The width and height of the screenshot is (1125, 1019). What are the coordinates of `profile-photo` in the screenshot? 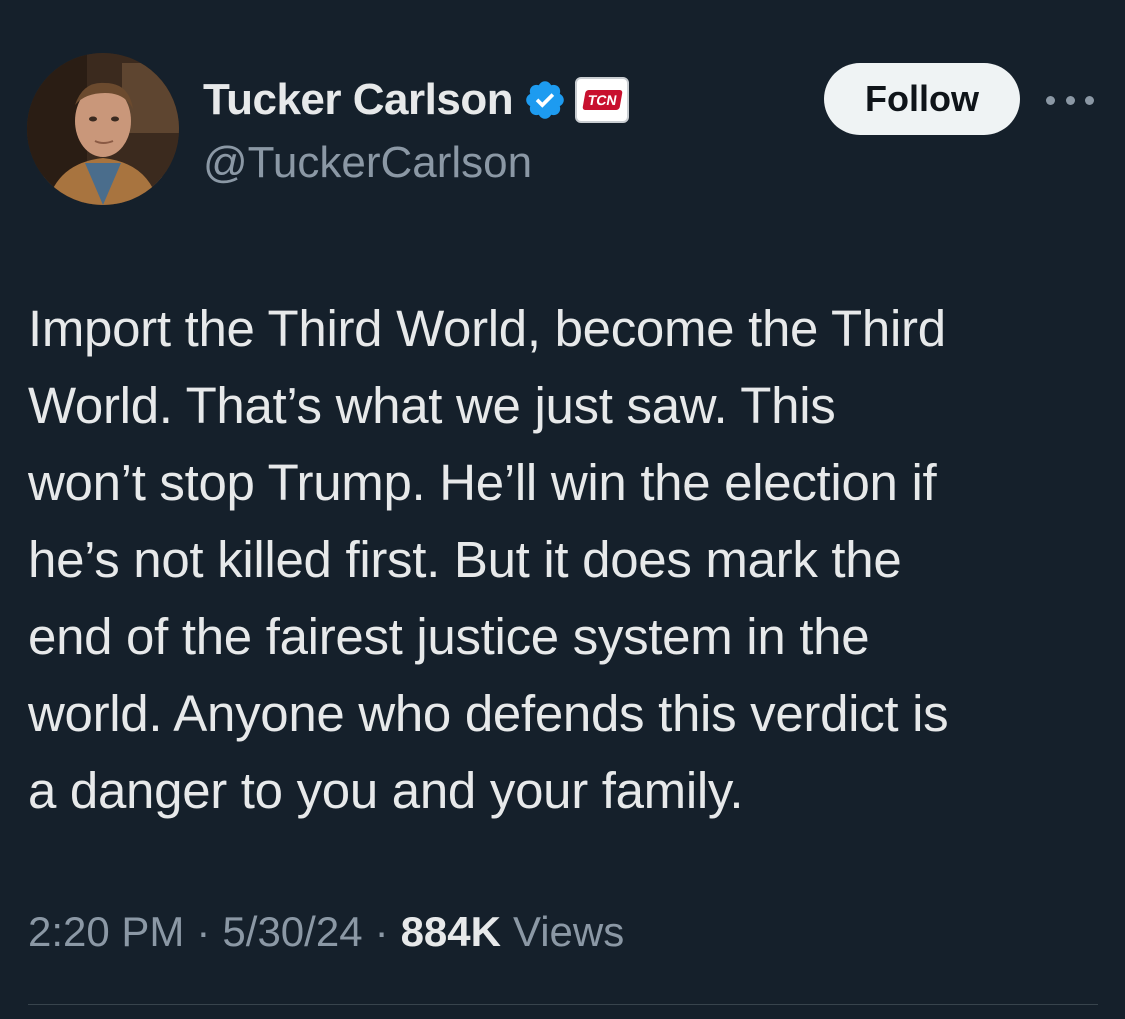 It's located at (103, 129).